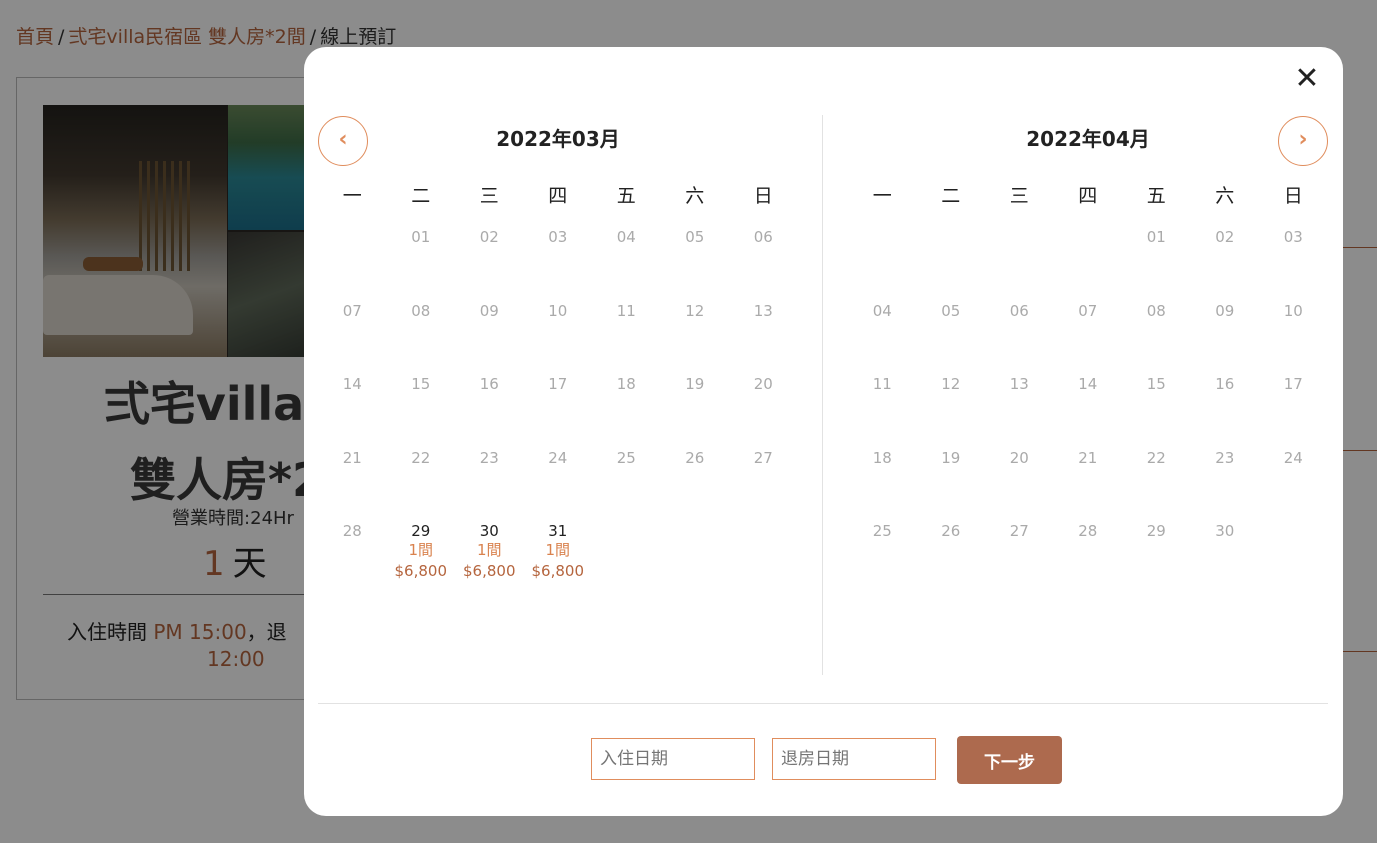  What do you see at coordinates (558, 531) in the screenshot?
I see `day-number: 31` at bounding box center [558, 531].